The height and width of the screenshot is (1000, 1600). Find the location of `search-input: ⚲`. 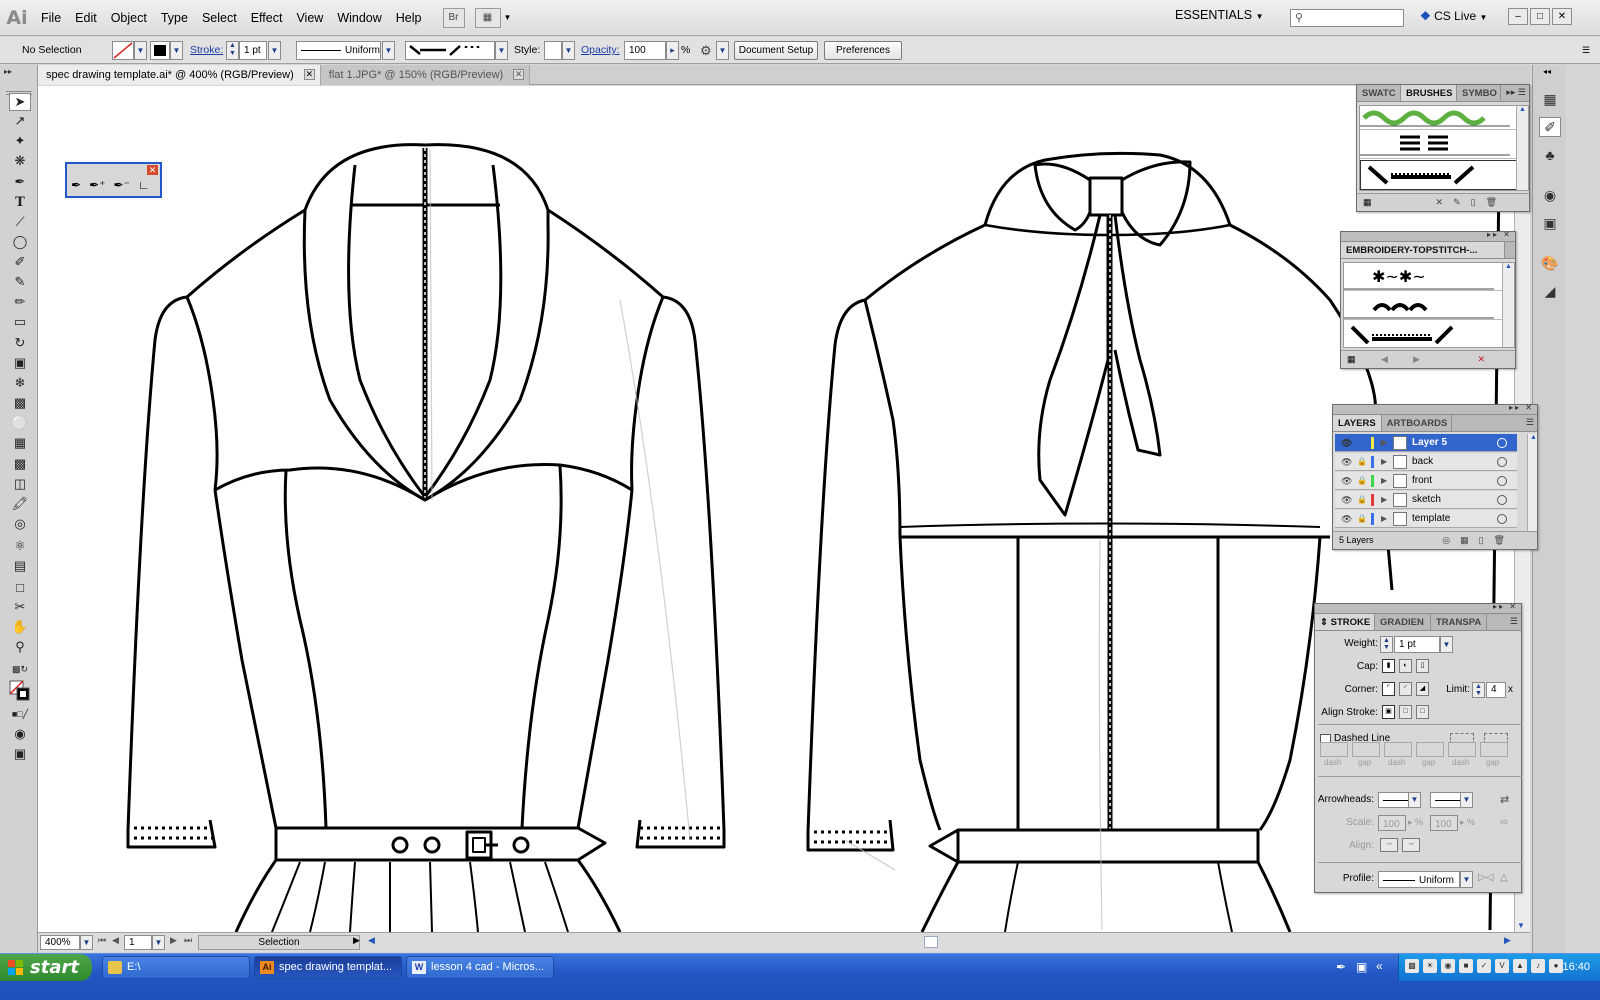

search-input: ⚲ is located at coordinates (1347, 18).